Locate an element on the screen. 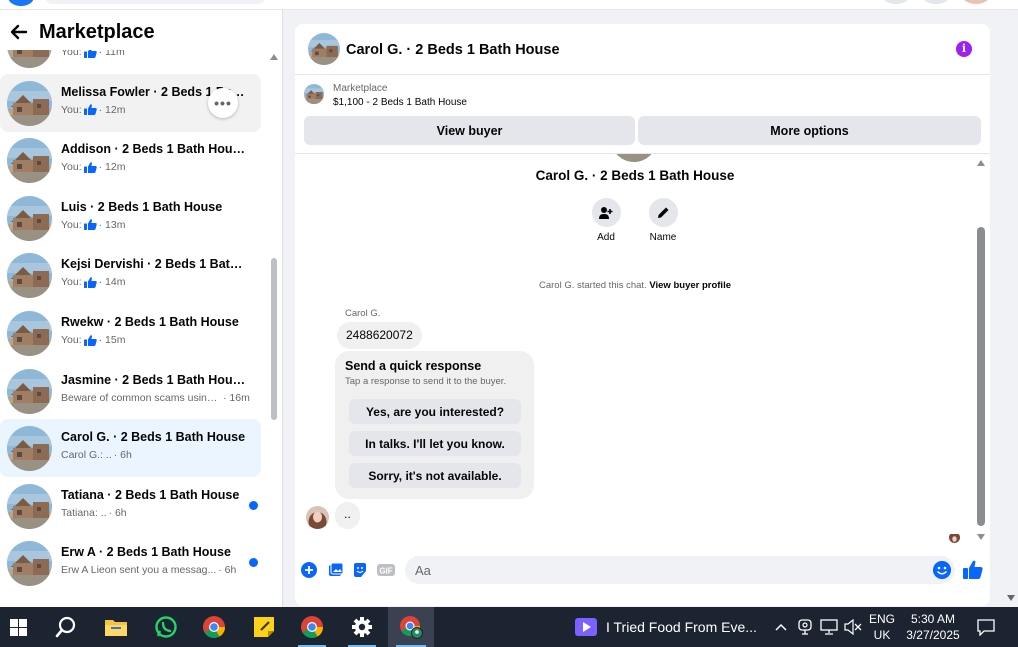  unread-dot-icon is located at coordinates (253, 505).